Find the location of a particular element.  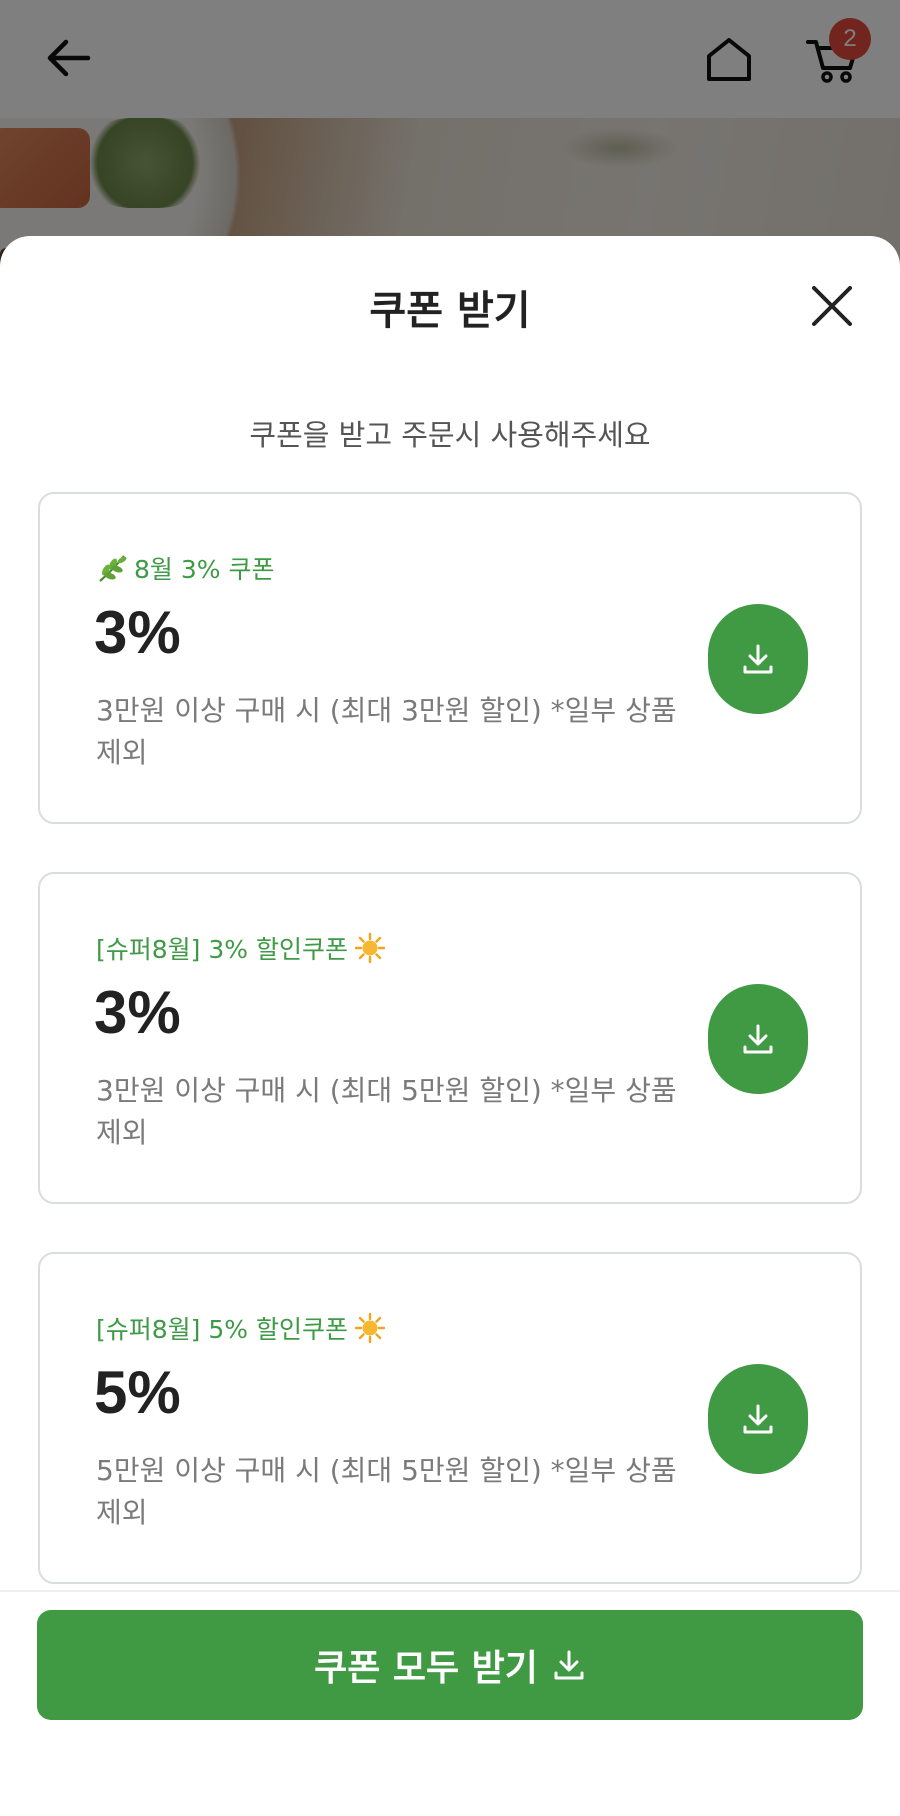

coupon-name: 8월 3% 쿠폰 is located at coordinates (185, 568).